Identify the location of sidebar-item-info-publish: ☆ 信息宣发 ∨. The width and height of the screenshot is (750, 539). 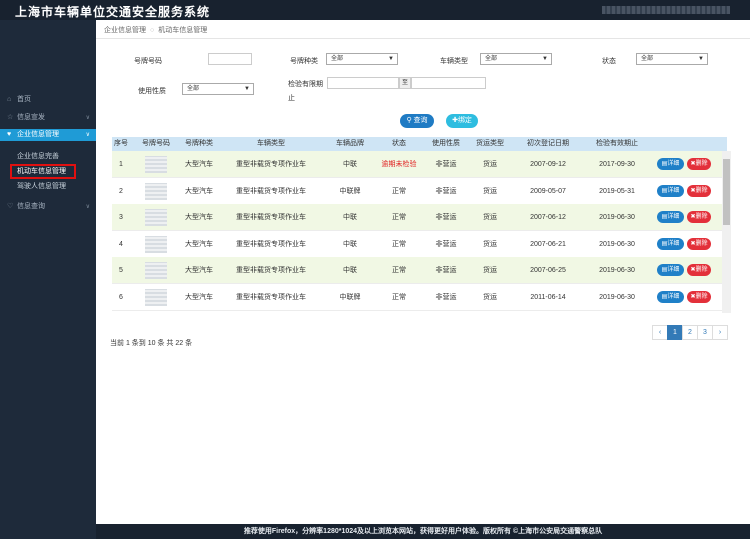
(48, 118).